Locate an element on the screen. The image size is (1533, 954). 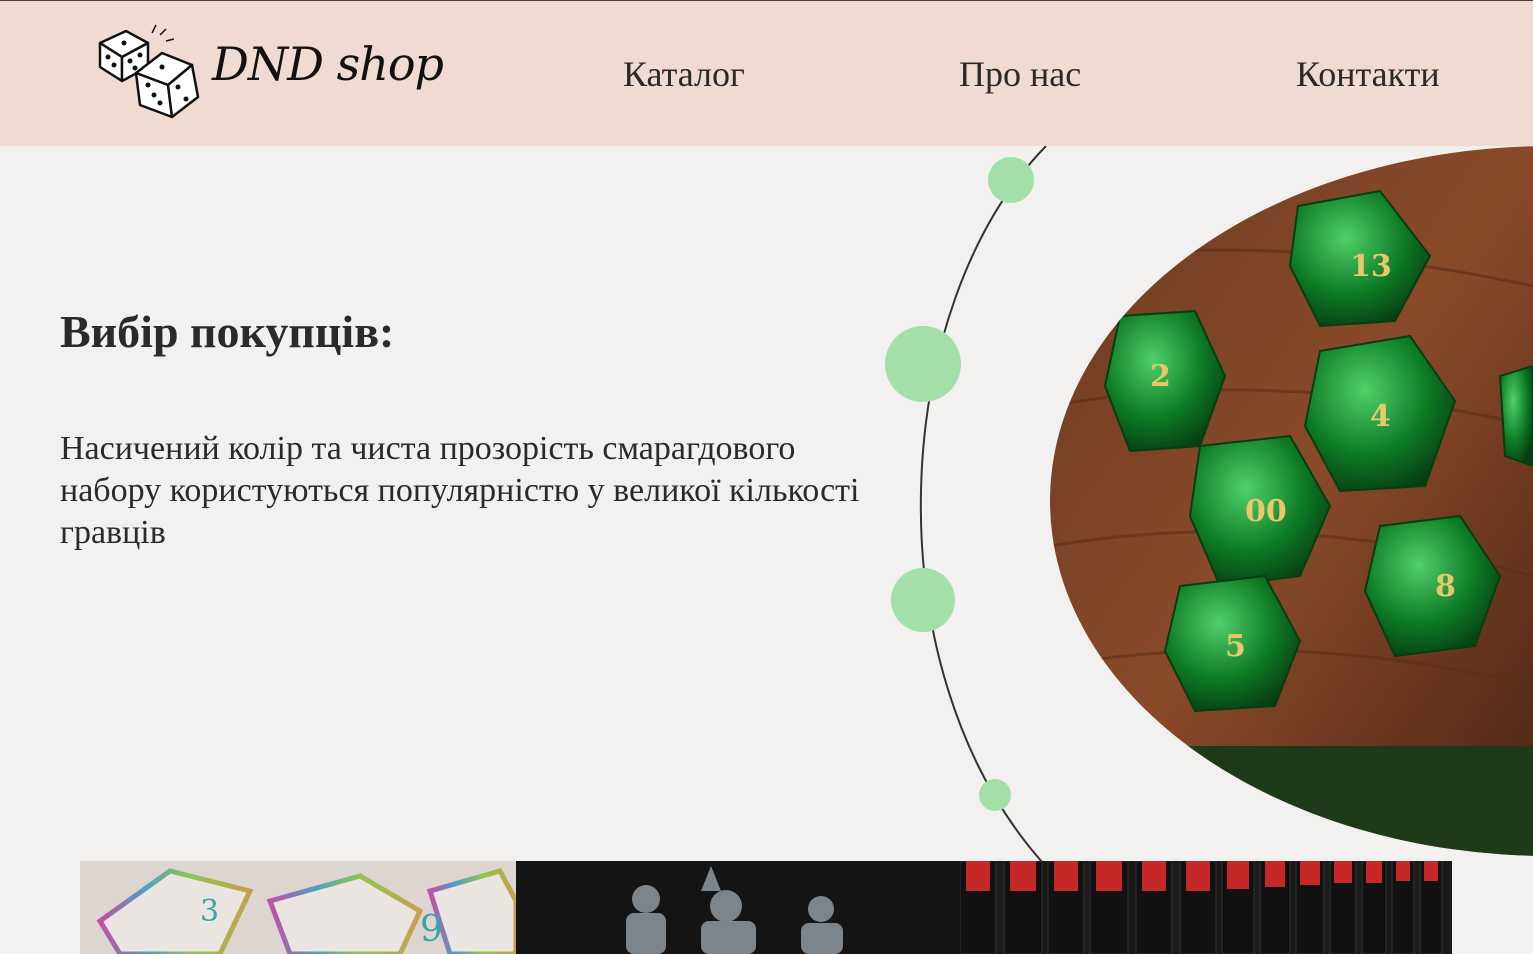
rulebooks-shelf-photo is located at coordinates (1206, 907).